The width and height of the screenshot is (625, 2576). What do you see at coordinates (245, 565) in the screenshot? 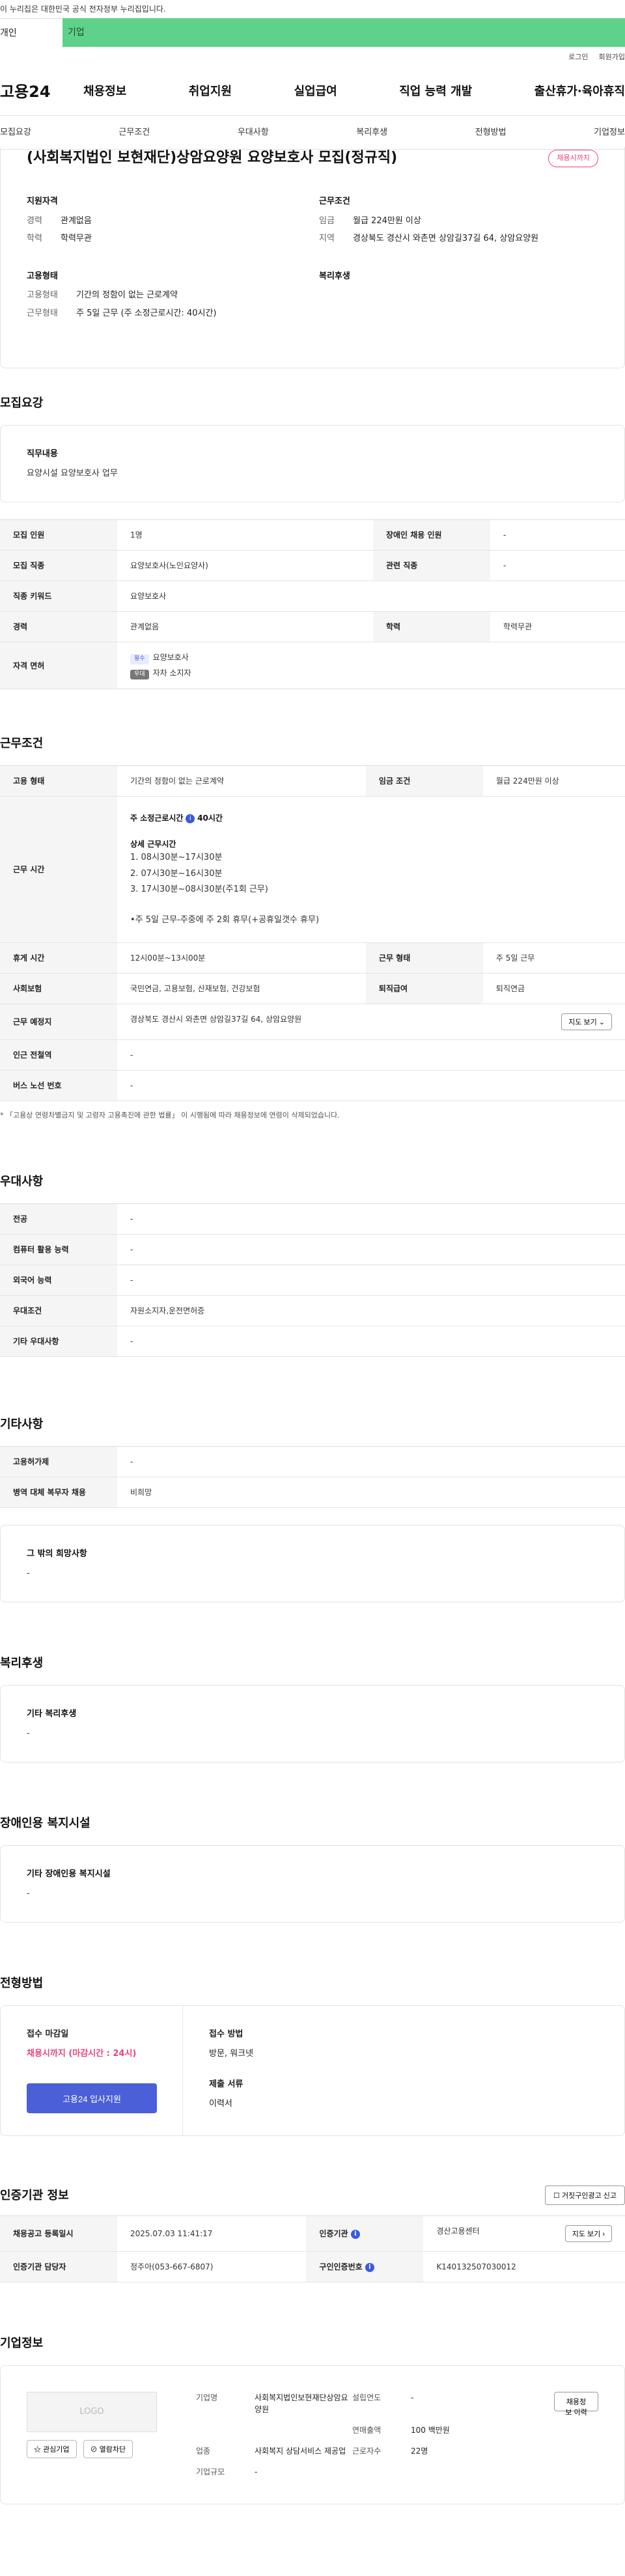
I see `table-value: 요양보호사(노인요양사)` at bounding box center [245, 565].